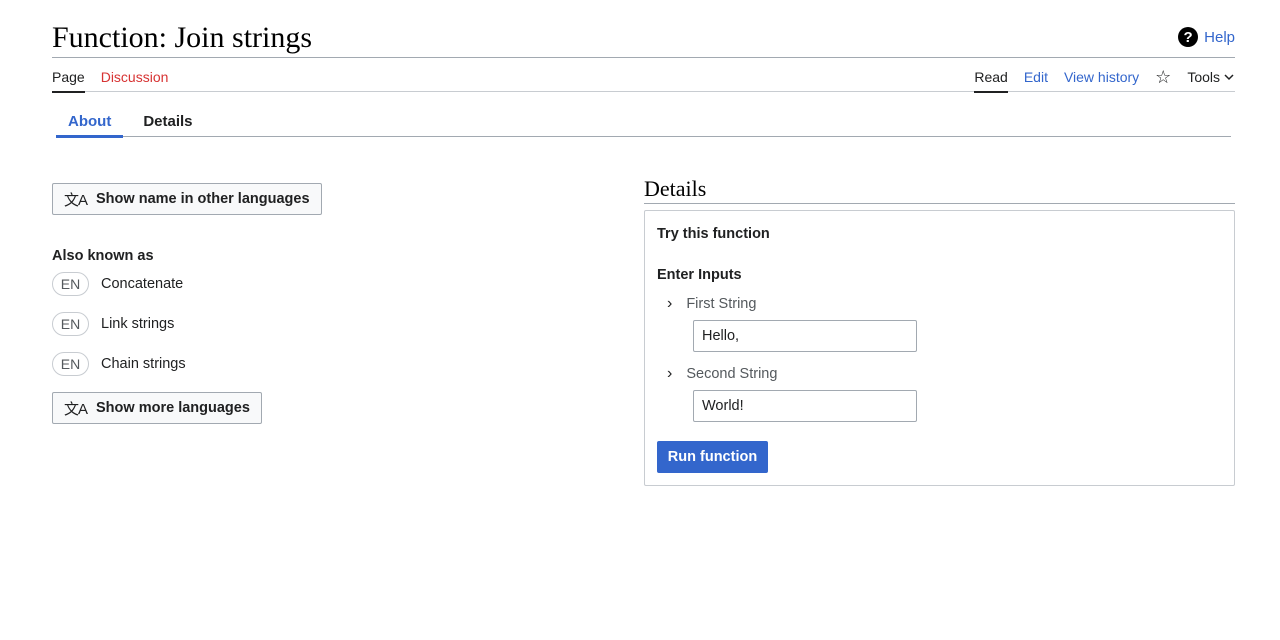  Describe the element at coordinates (1188, 37) in the screenshot. I see `help-icon: ?` at that location.